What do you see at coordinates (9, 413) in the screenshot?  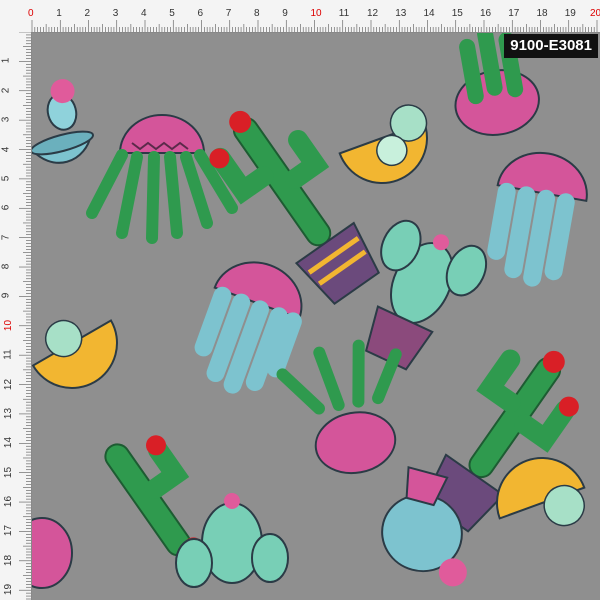 I see `ruler-left-label: 13` at bounding box center [9, 413].